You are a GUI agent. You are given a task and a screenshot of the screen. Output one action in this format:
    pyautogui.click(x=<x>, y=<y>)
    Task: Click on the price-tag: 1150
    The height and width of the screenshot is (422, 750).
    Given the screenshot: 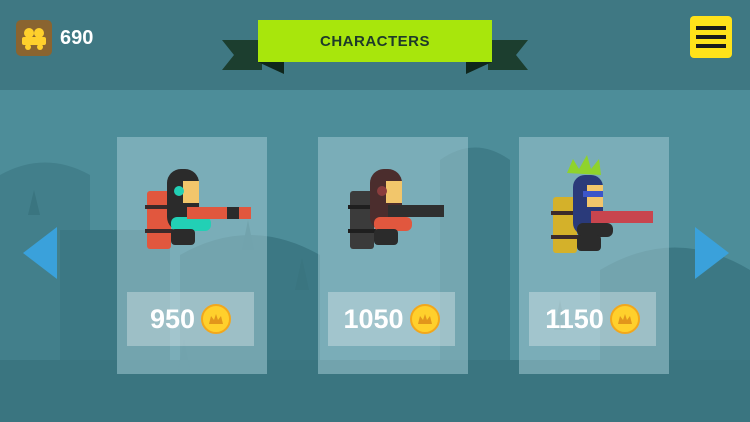 What is the action you would take?
    pyautogui.click(x=592, y=319)
    